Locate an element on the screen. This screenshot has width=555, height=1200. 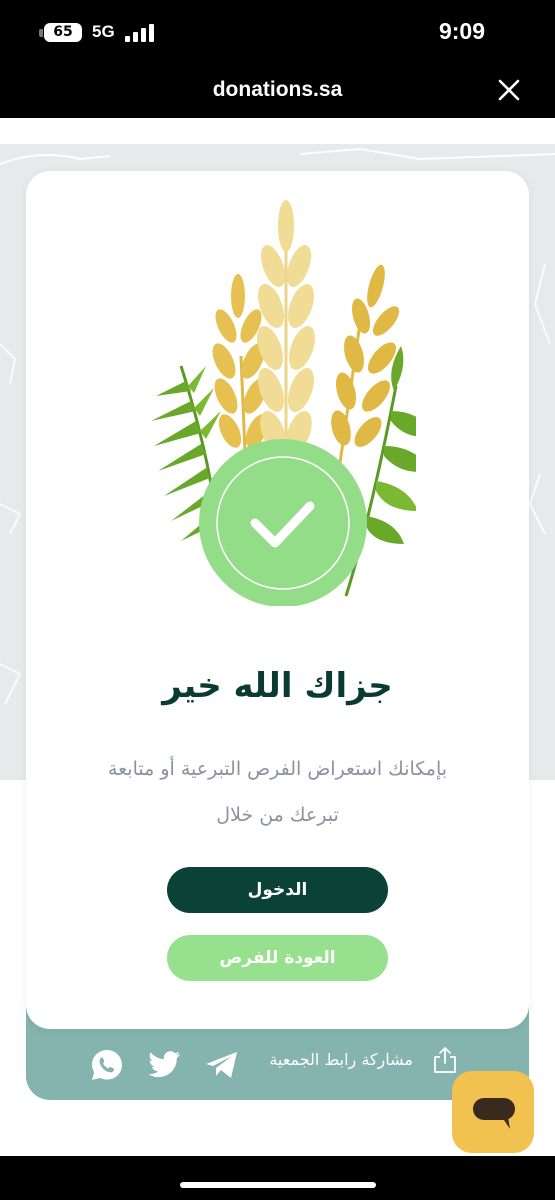
telegram-icon is located at coordinates (222, 1065).